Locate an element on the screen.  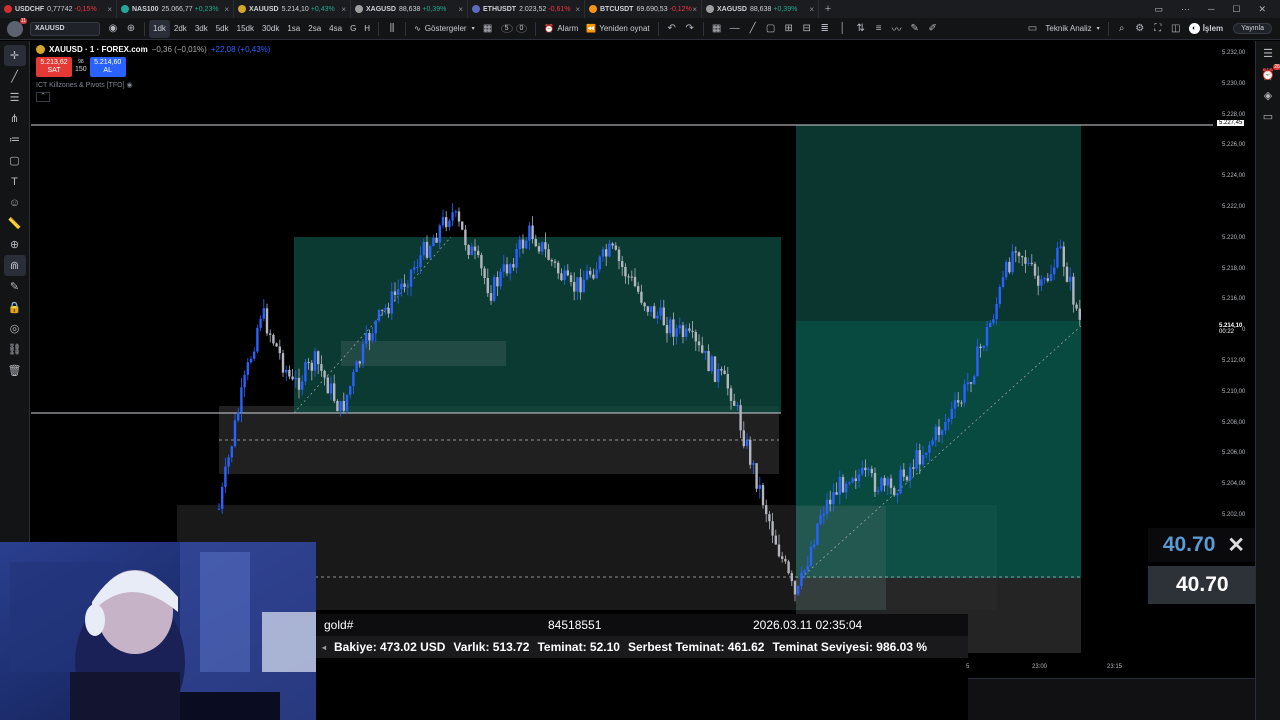
trade-button: ◐ İşlem is located at coordinates (1206, 29).